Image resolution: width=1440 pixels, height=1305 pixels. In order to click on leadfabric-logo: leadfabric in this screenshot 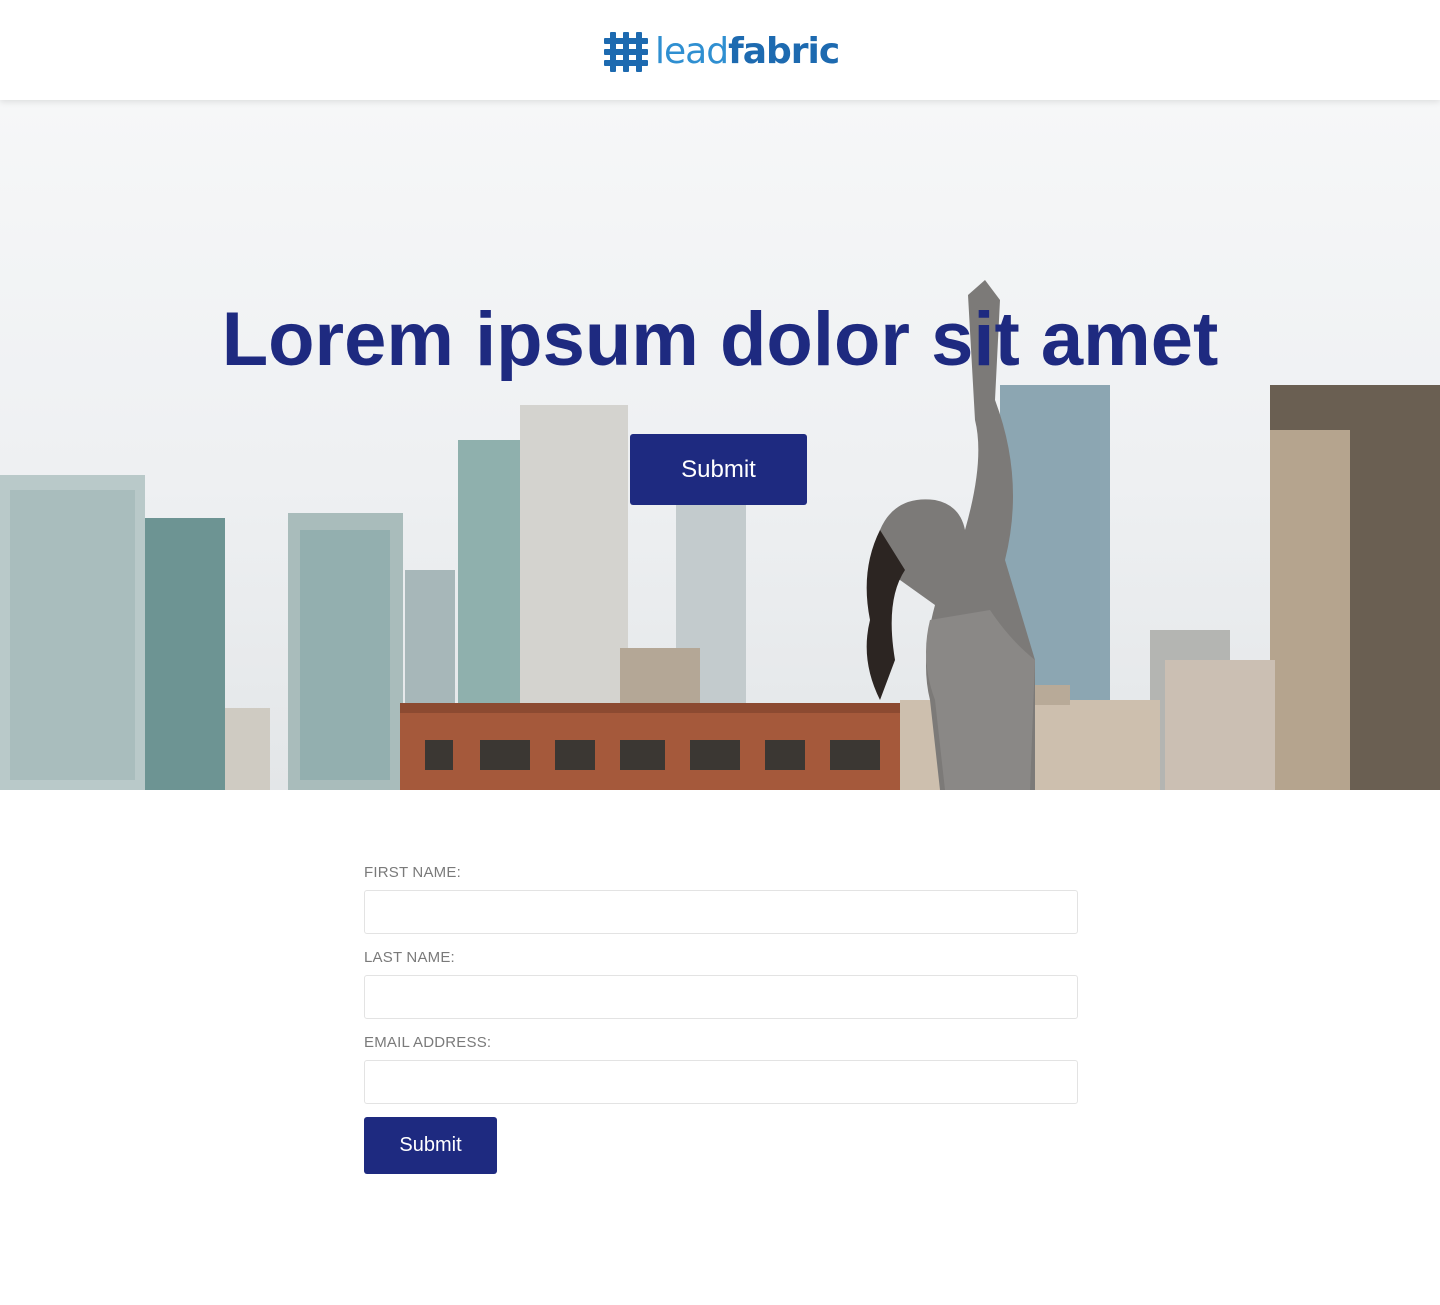, I will do `click(722, 52)`.